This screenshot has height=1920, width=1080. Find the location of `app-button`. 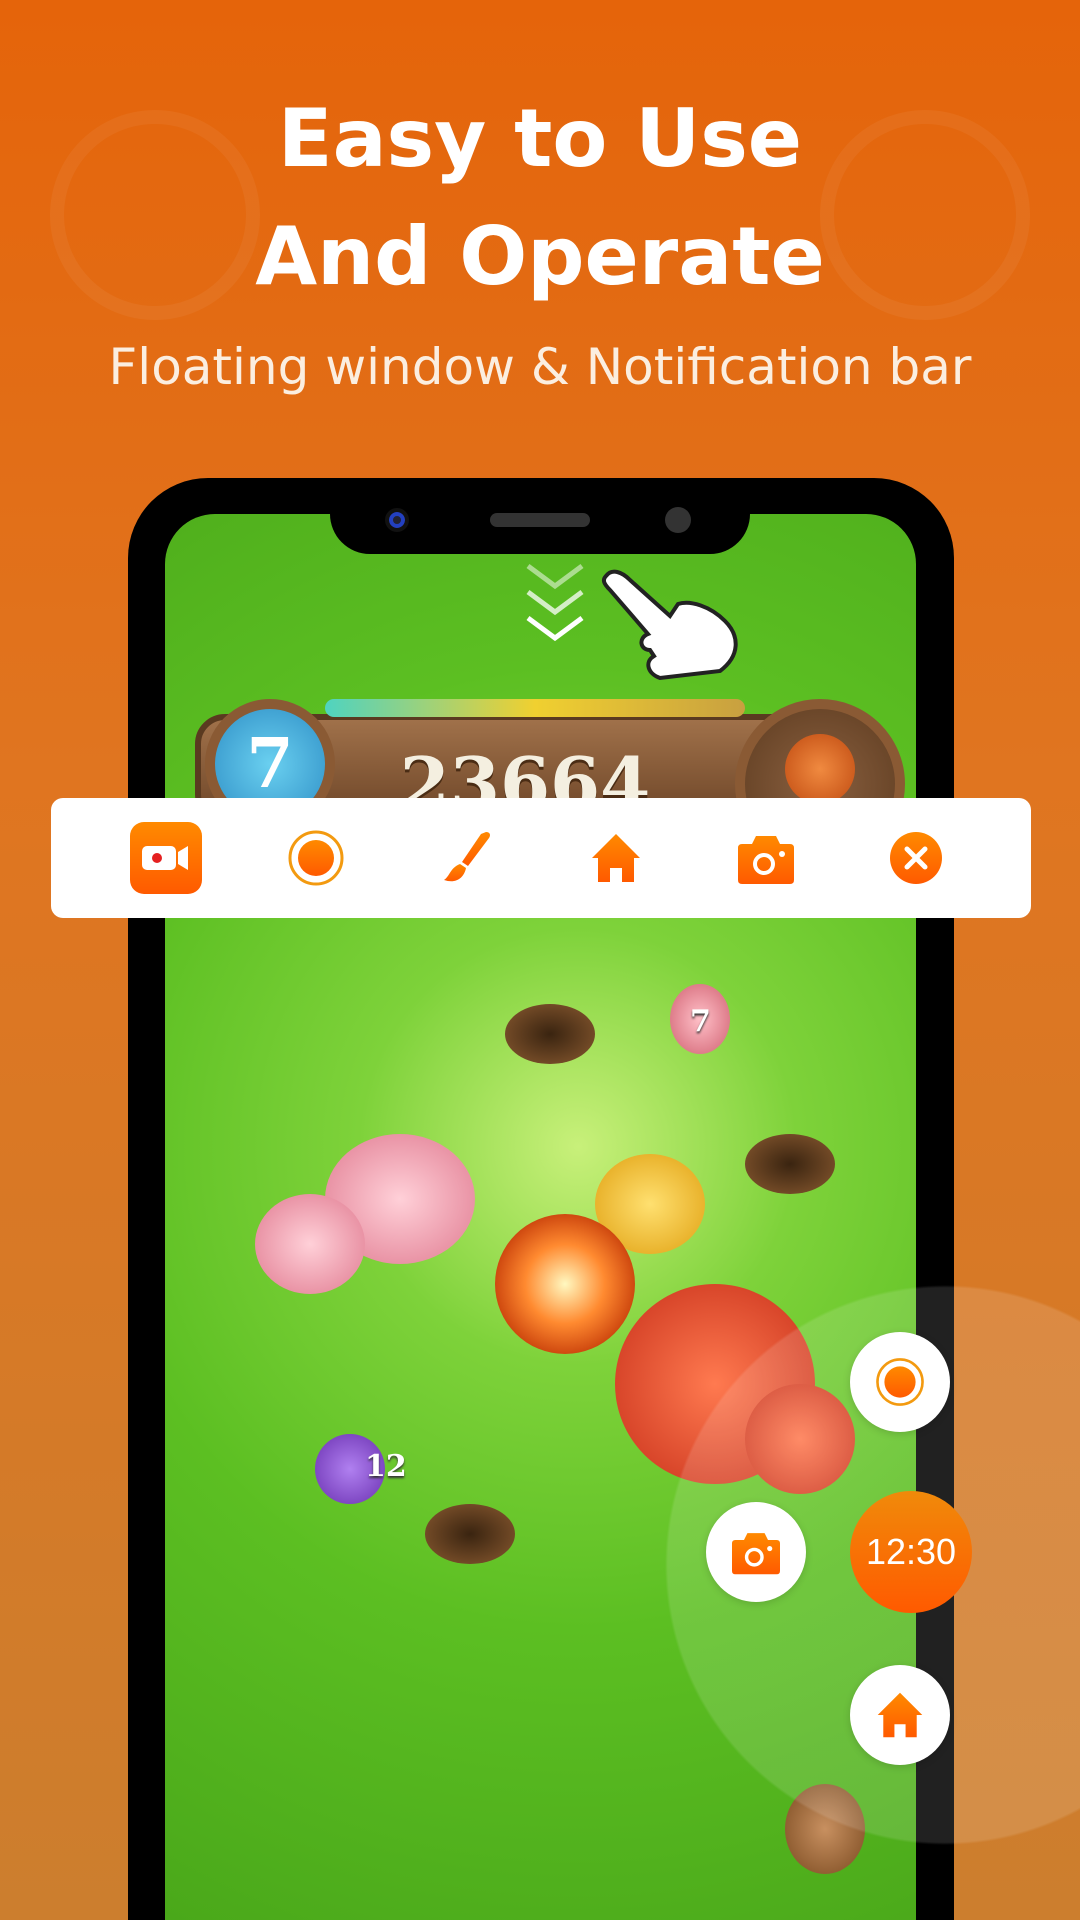

app-button is located at coordinates (166, 858).